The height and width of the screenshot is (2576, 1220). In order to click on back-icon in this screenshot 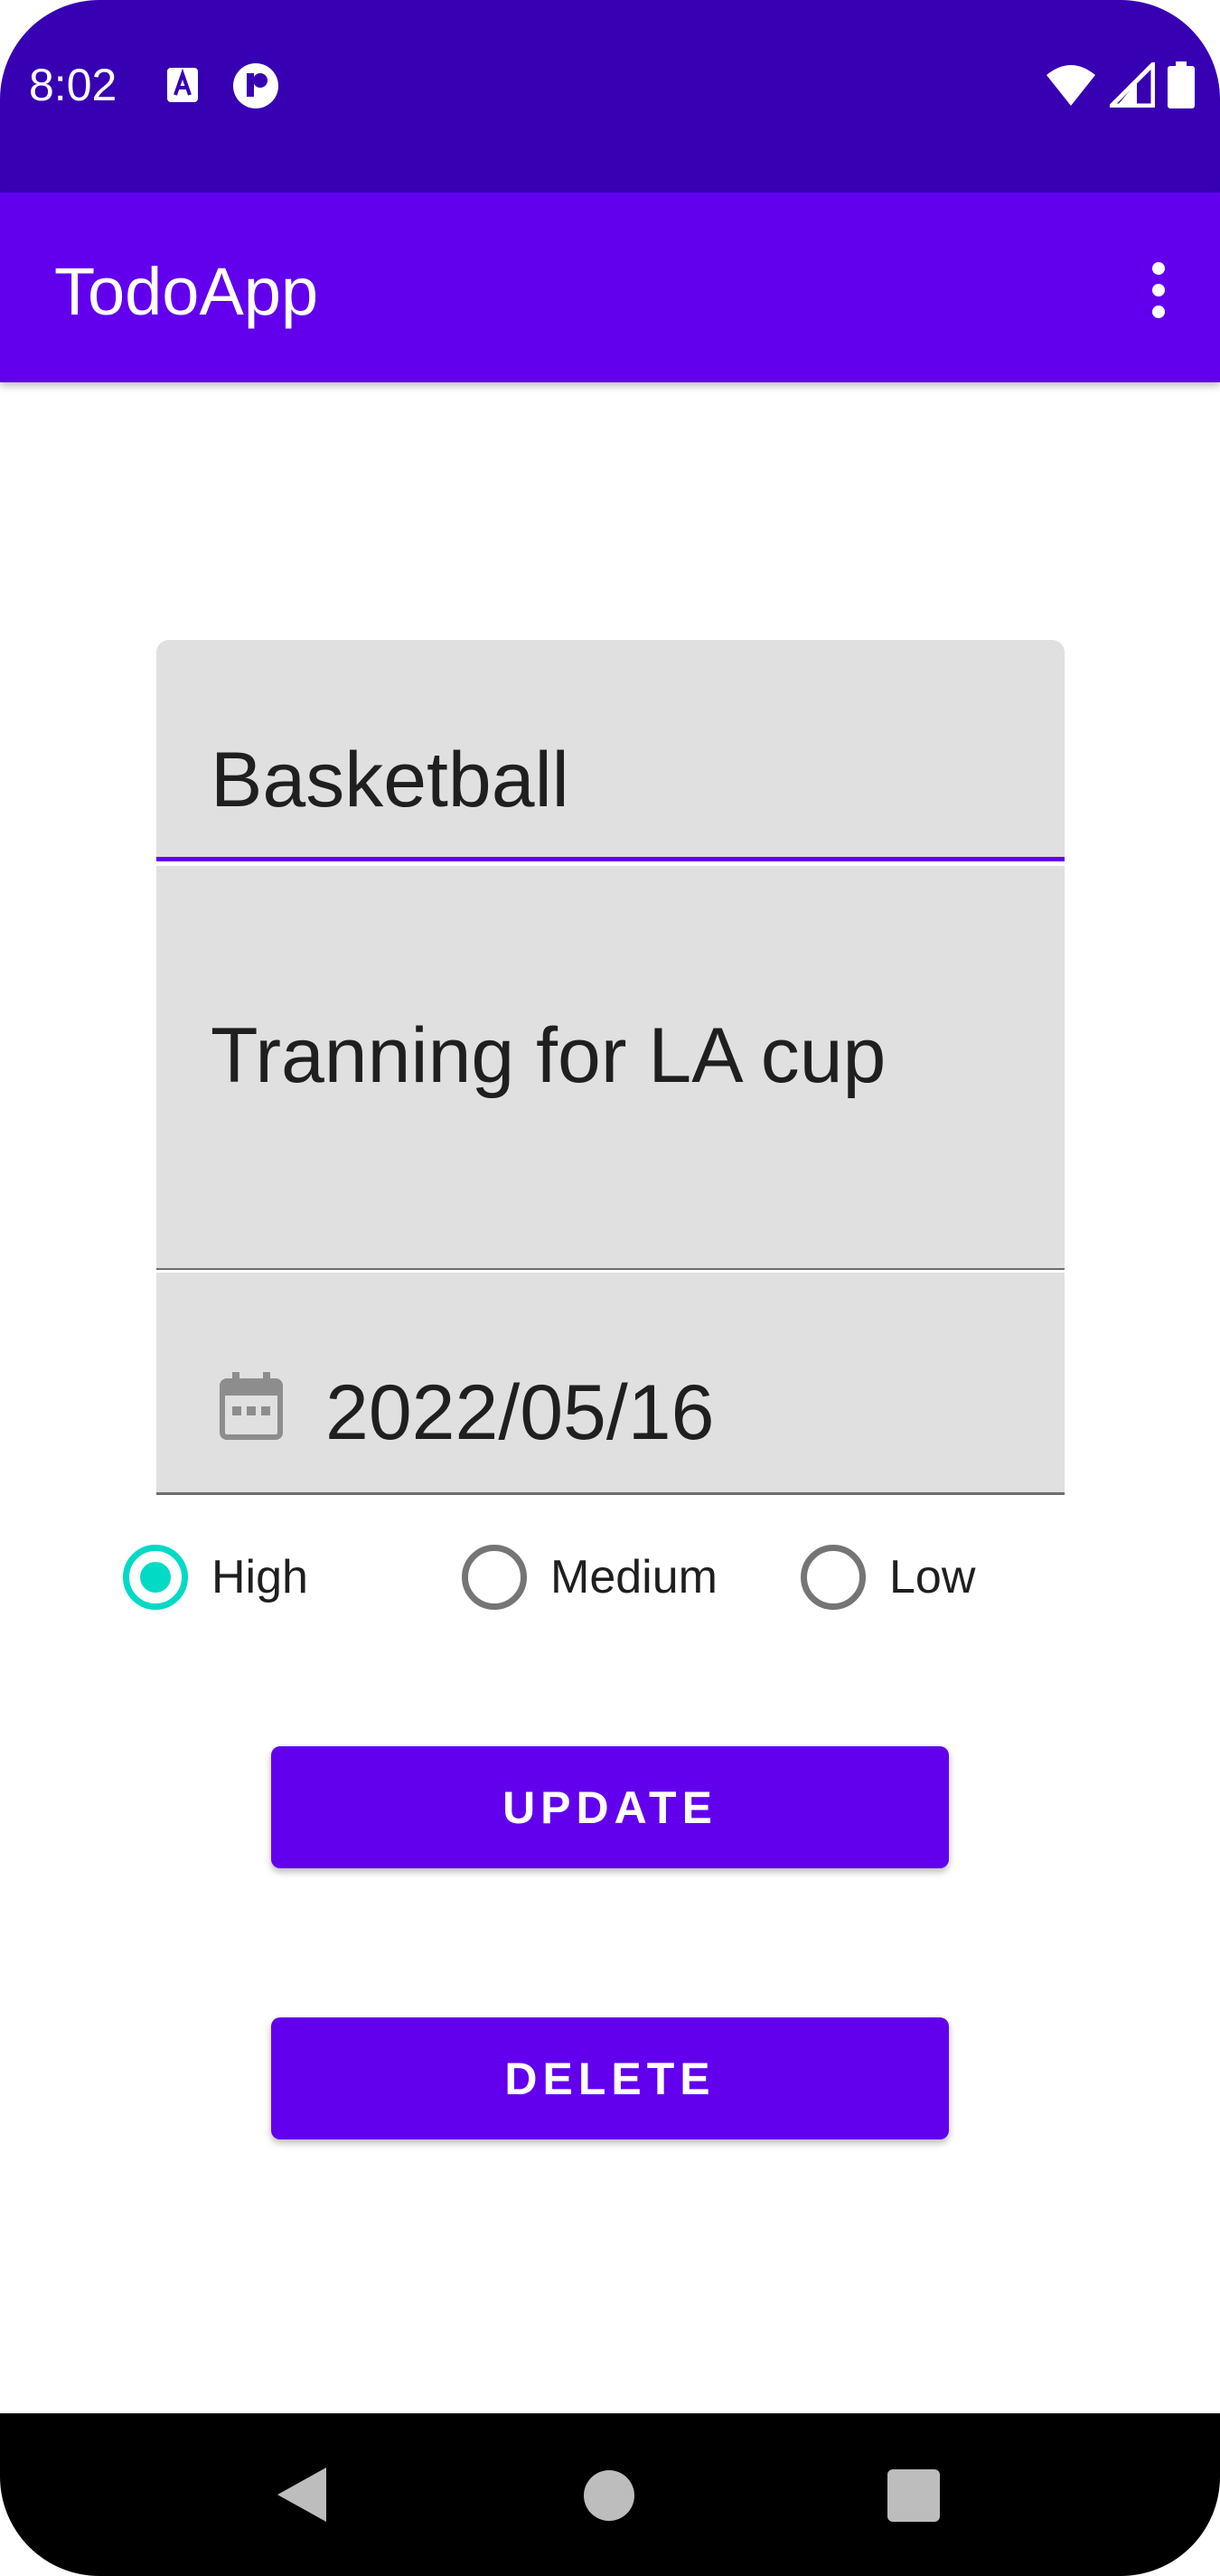, I will do `click(301, 2495)`.